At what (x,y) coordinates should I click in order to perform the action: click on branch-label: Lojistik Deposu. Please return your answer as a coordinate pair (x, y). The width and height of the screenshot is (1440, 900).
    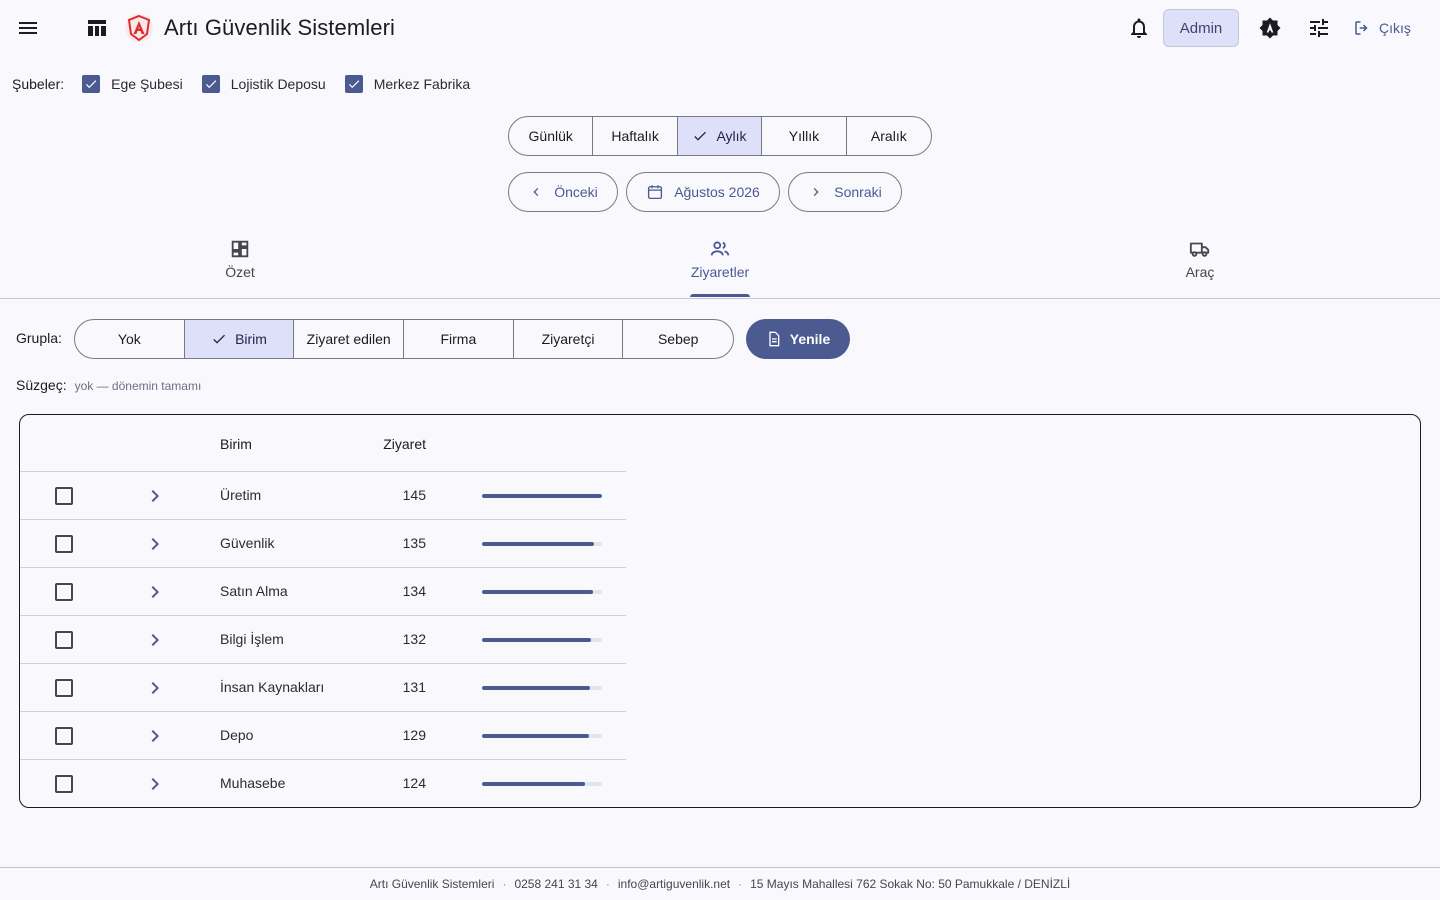
    Looking at the image, I should click on (278, 84).